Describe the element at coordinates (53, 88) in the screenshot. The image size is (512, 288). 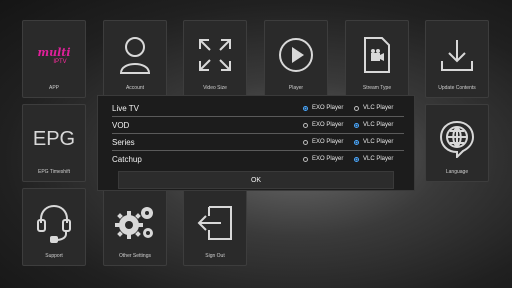
I see `tile-label: APP` at that location.